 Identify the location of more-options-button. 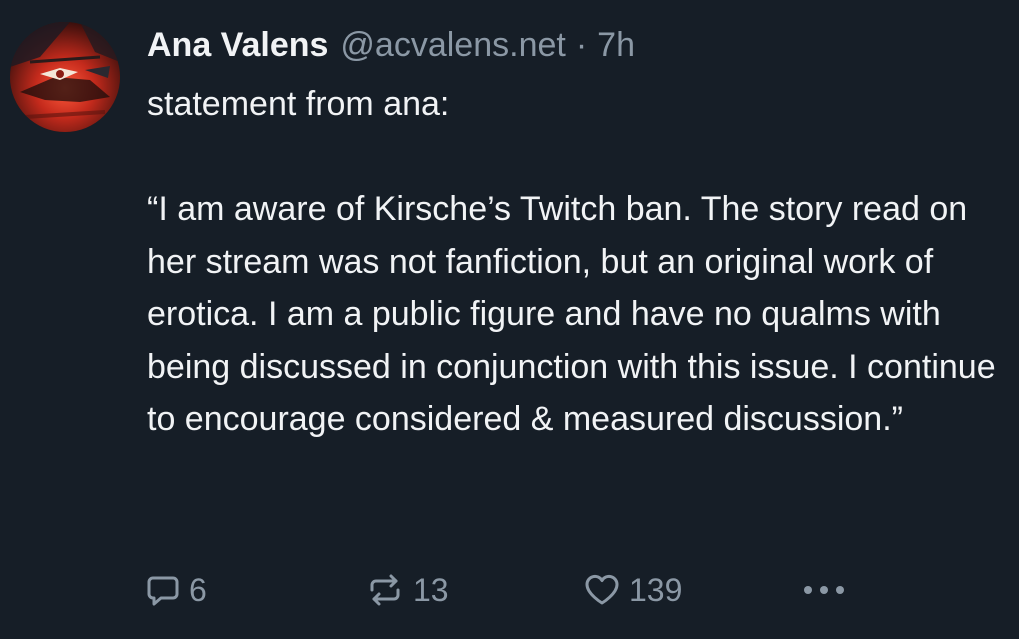
(824, 590).